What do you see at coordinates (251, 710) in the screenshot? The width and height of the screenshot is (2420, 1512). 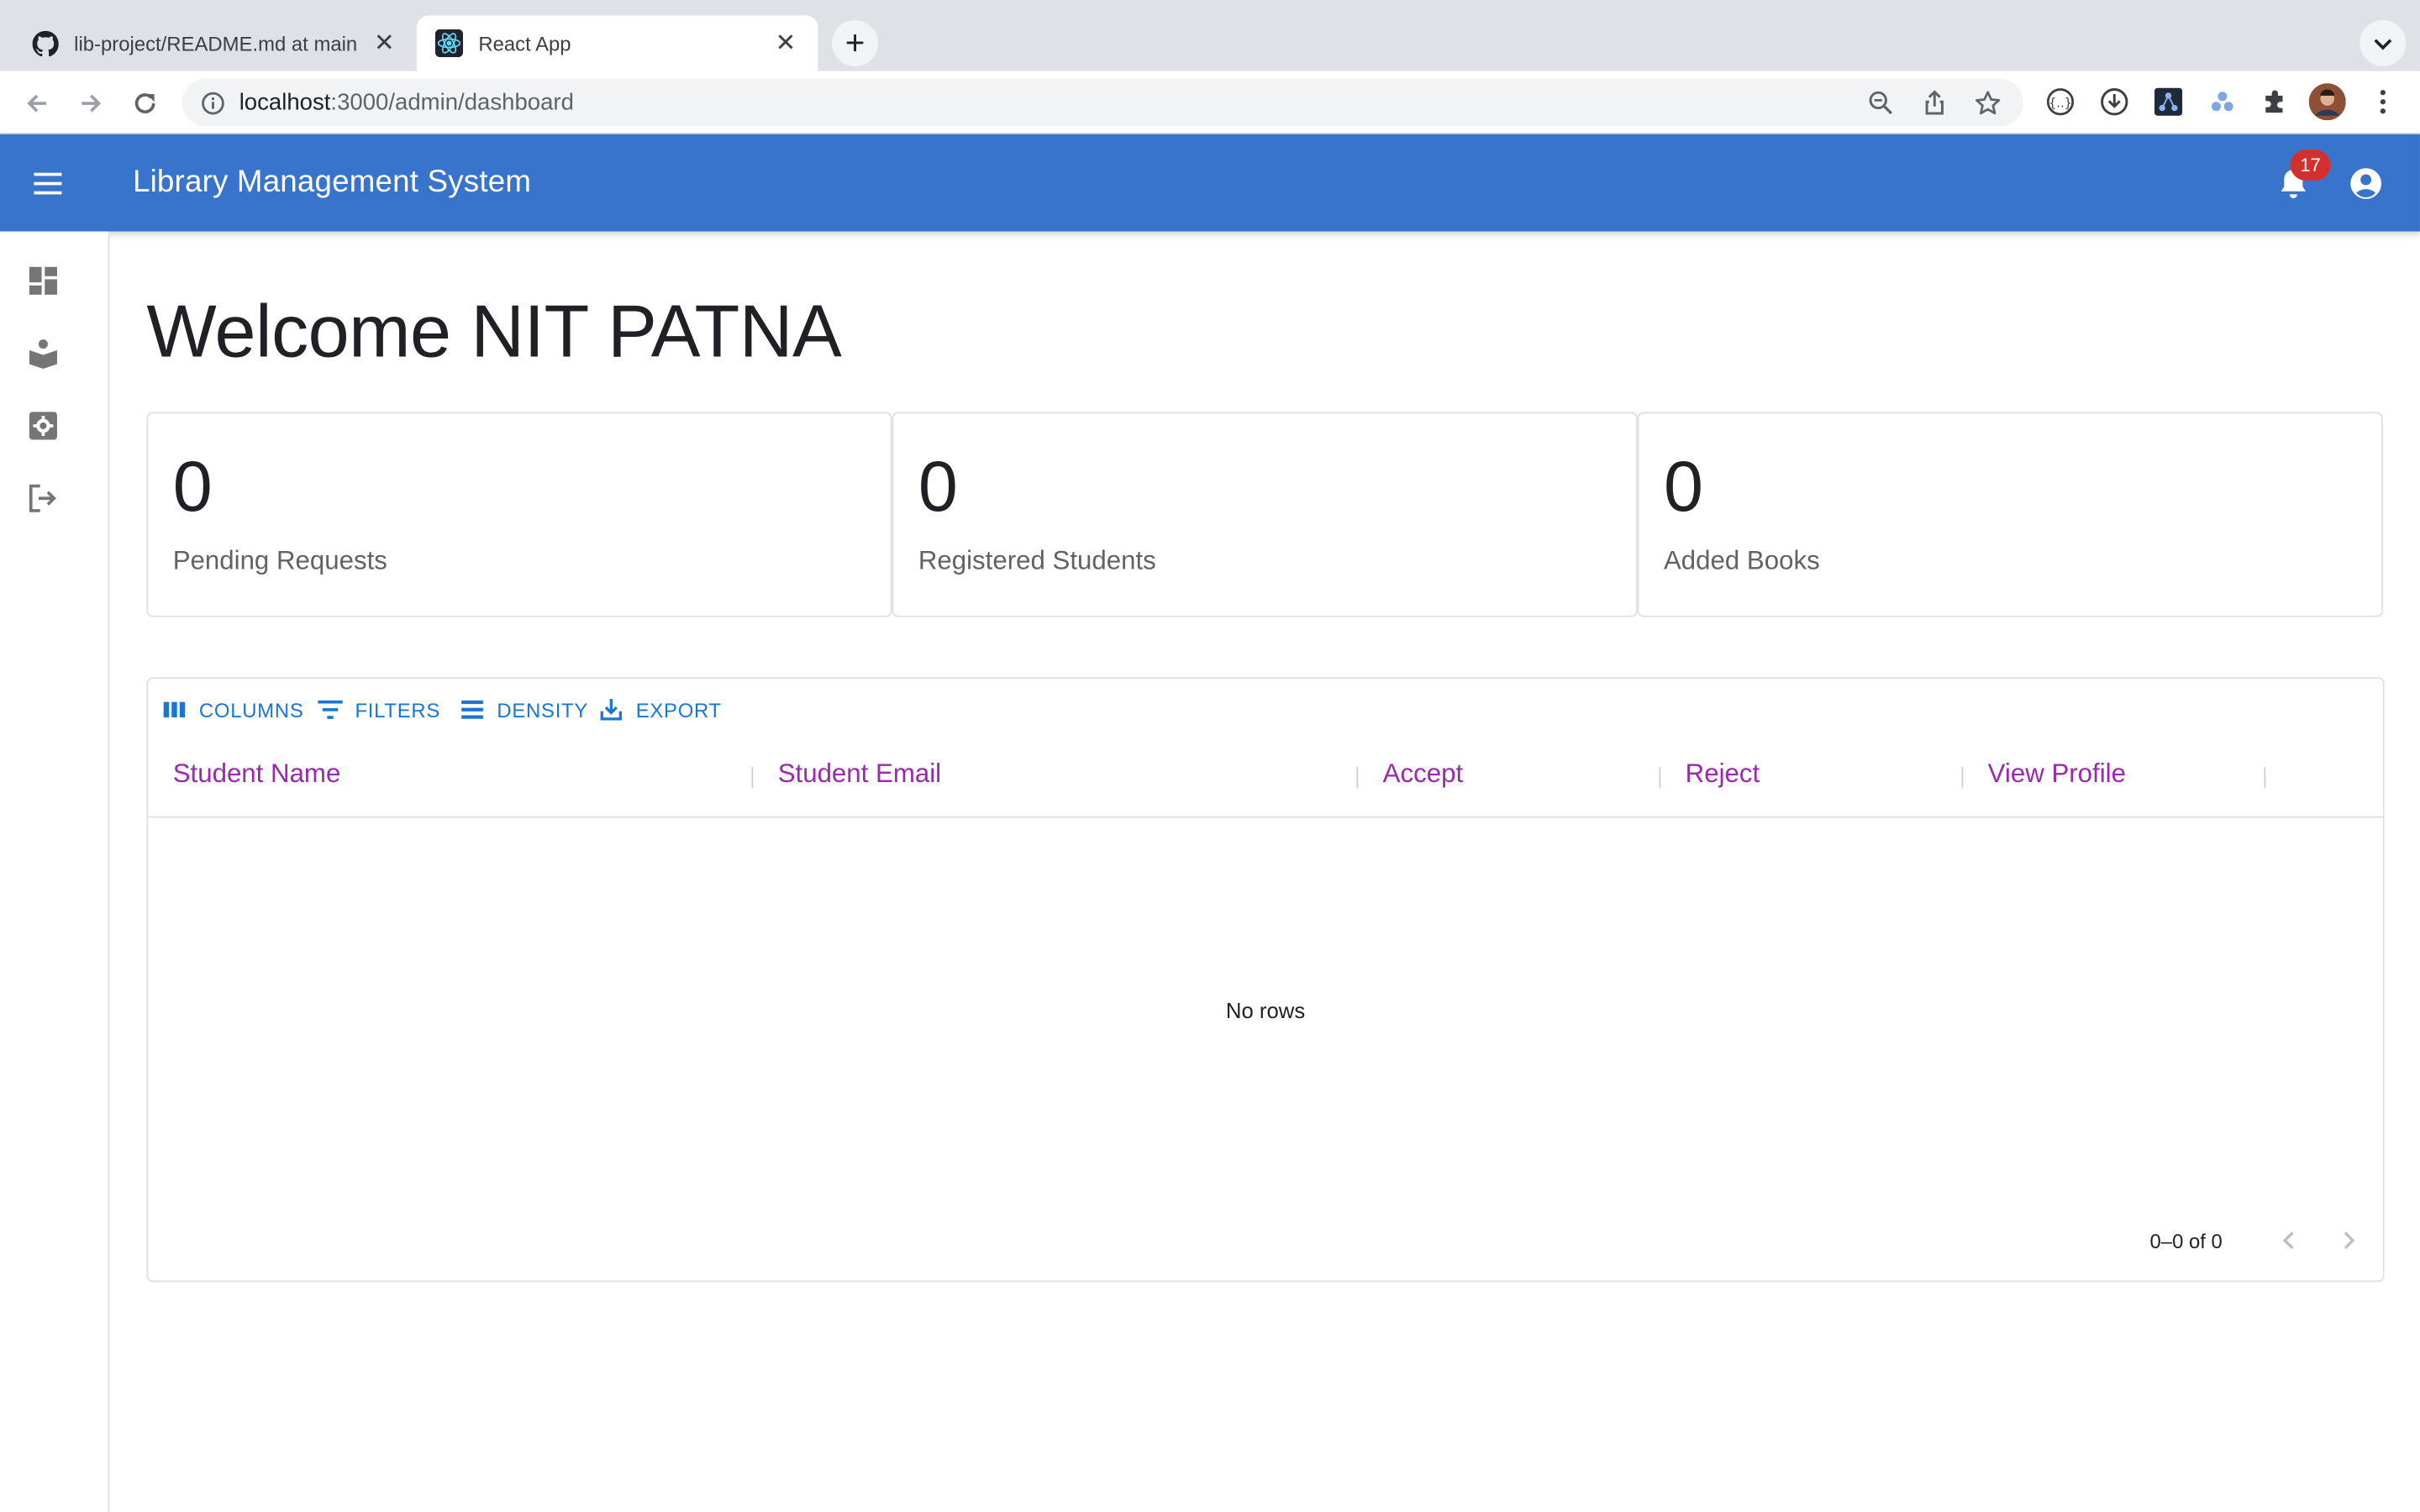 I see `columns-label: COLUMNS` at bounding box center [251, 710].